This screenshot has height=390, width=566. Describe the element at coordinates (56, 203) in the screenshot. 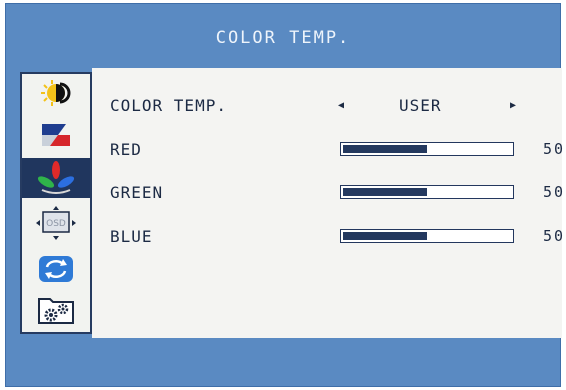

I see `osd-sidebar: OSD` at that location.